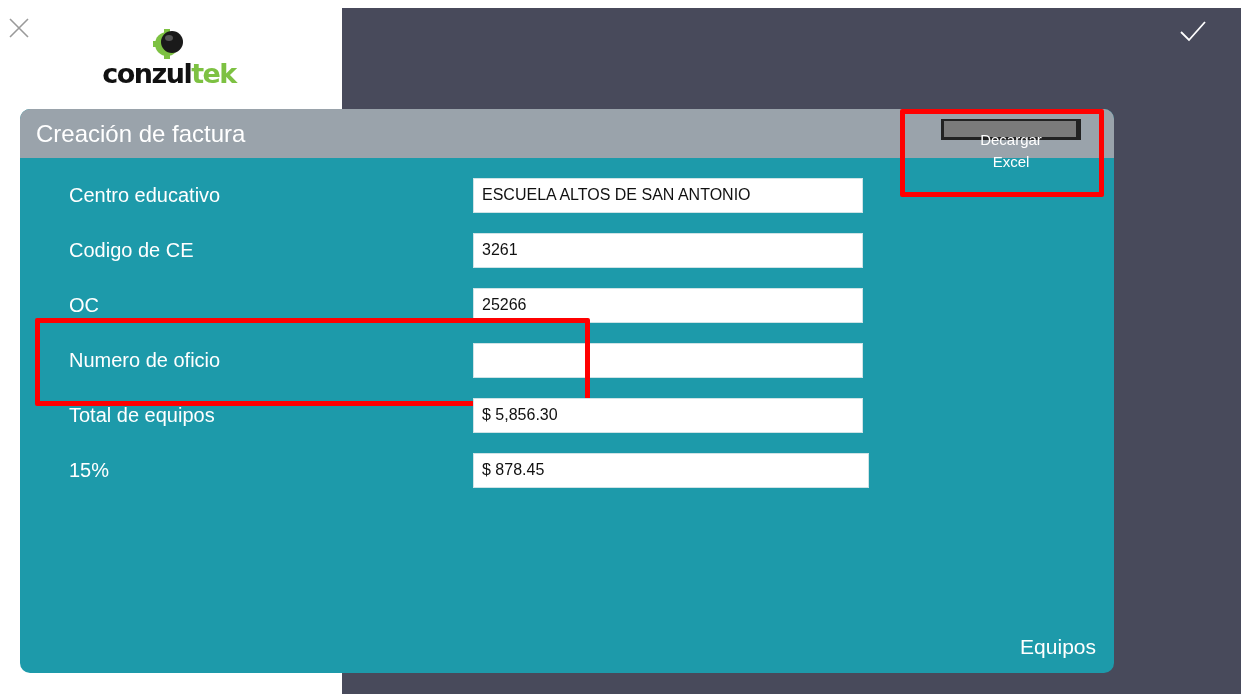 Image resolution: width=1241 pixels, height=694 pixels. What do you see at coordinates (19, 28) in the screenshot?
I see `close-icon` at bounding box center [19, 28].